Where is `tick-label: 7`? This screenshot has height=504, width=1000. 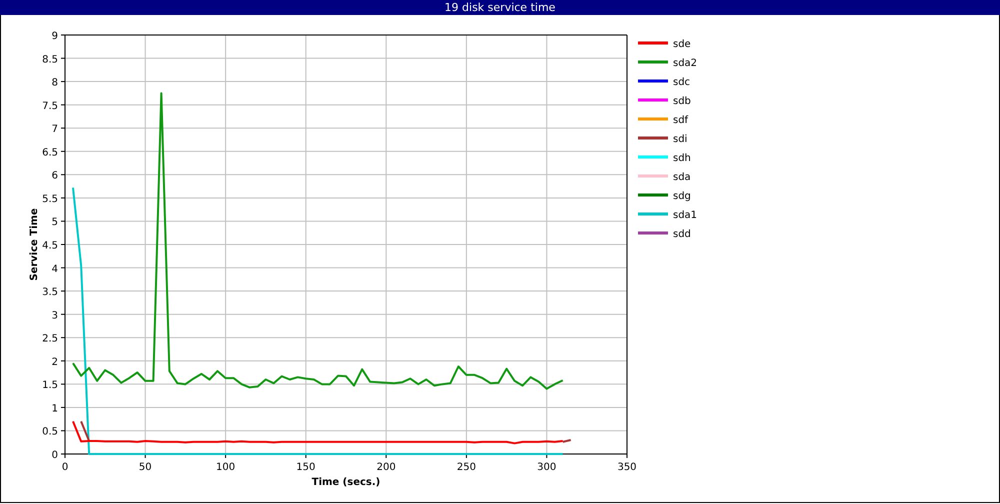 tick-label: 7 is located at coordinates (55, 130).